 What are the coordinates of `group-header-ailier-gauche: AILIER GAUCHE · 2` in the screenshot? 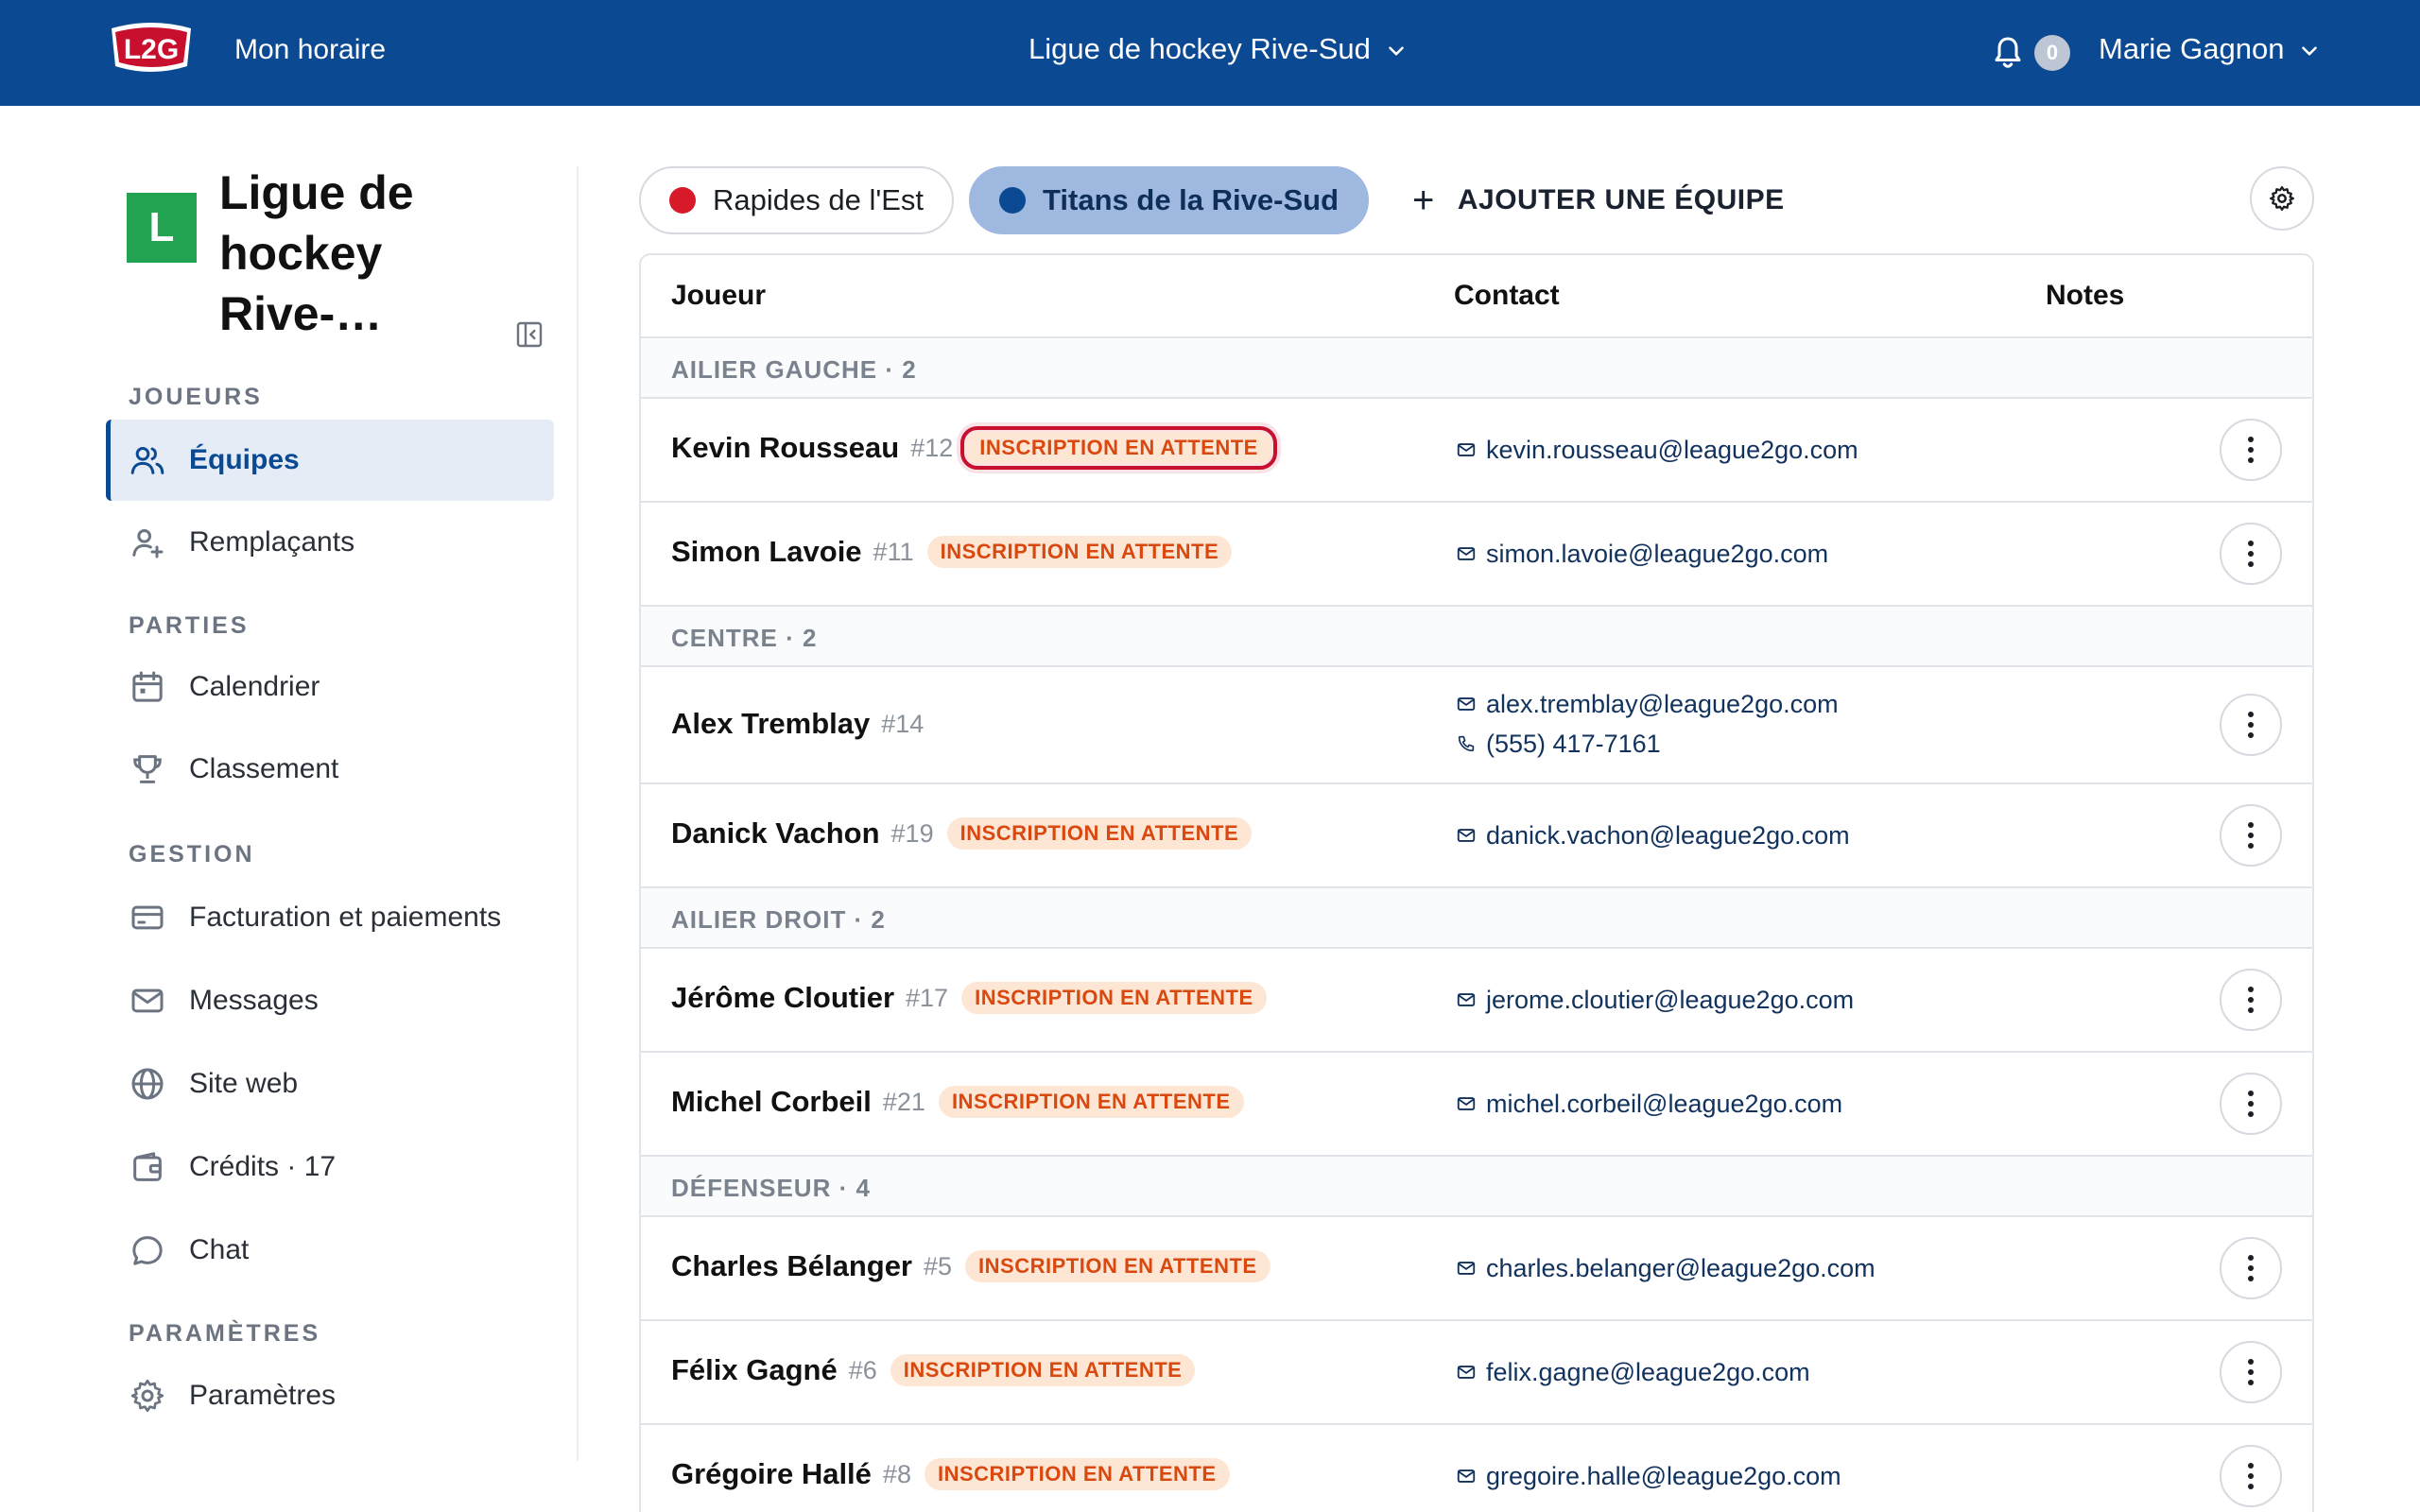 It's located at (1476, 368).